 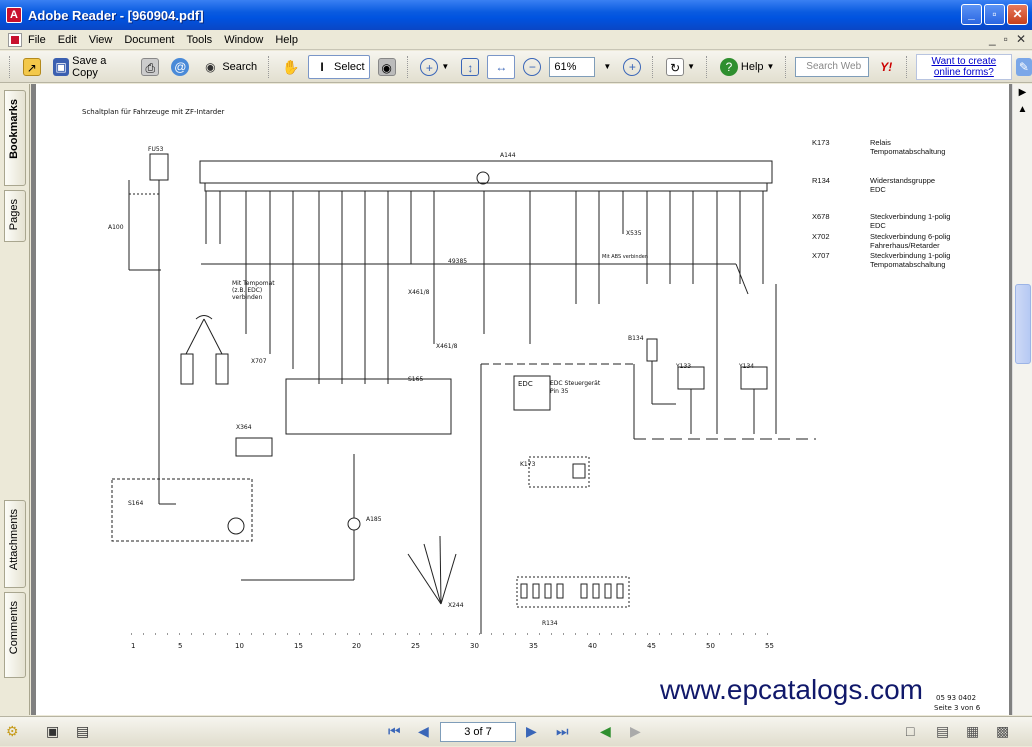 What do you see at coordinates (32, 67) in the screenshot?
I see `open-button: ↗` at bounding box center [32, 67].